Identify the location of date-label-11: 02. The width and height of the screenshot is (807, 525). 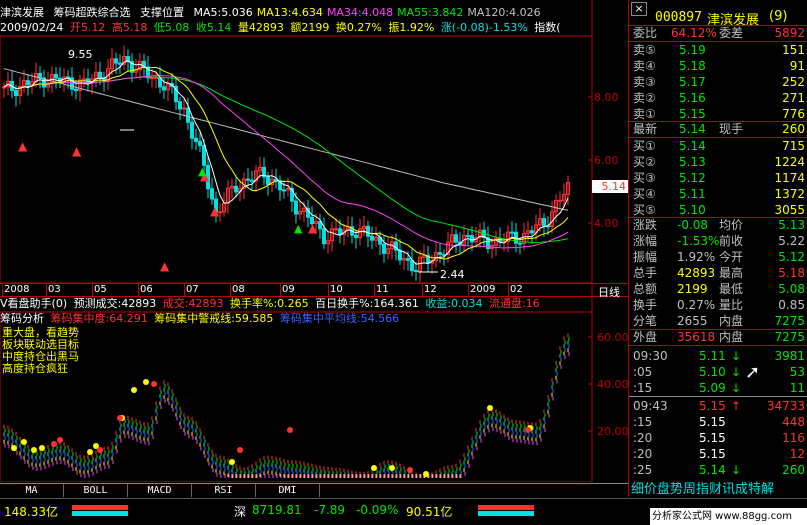
(516, 289).